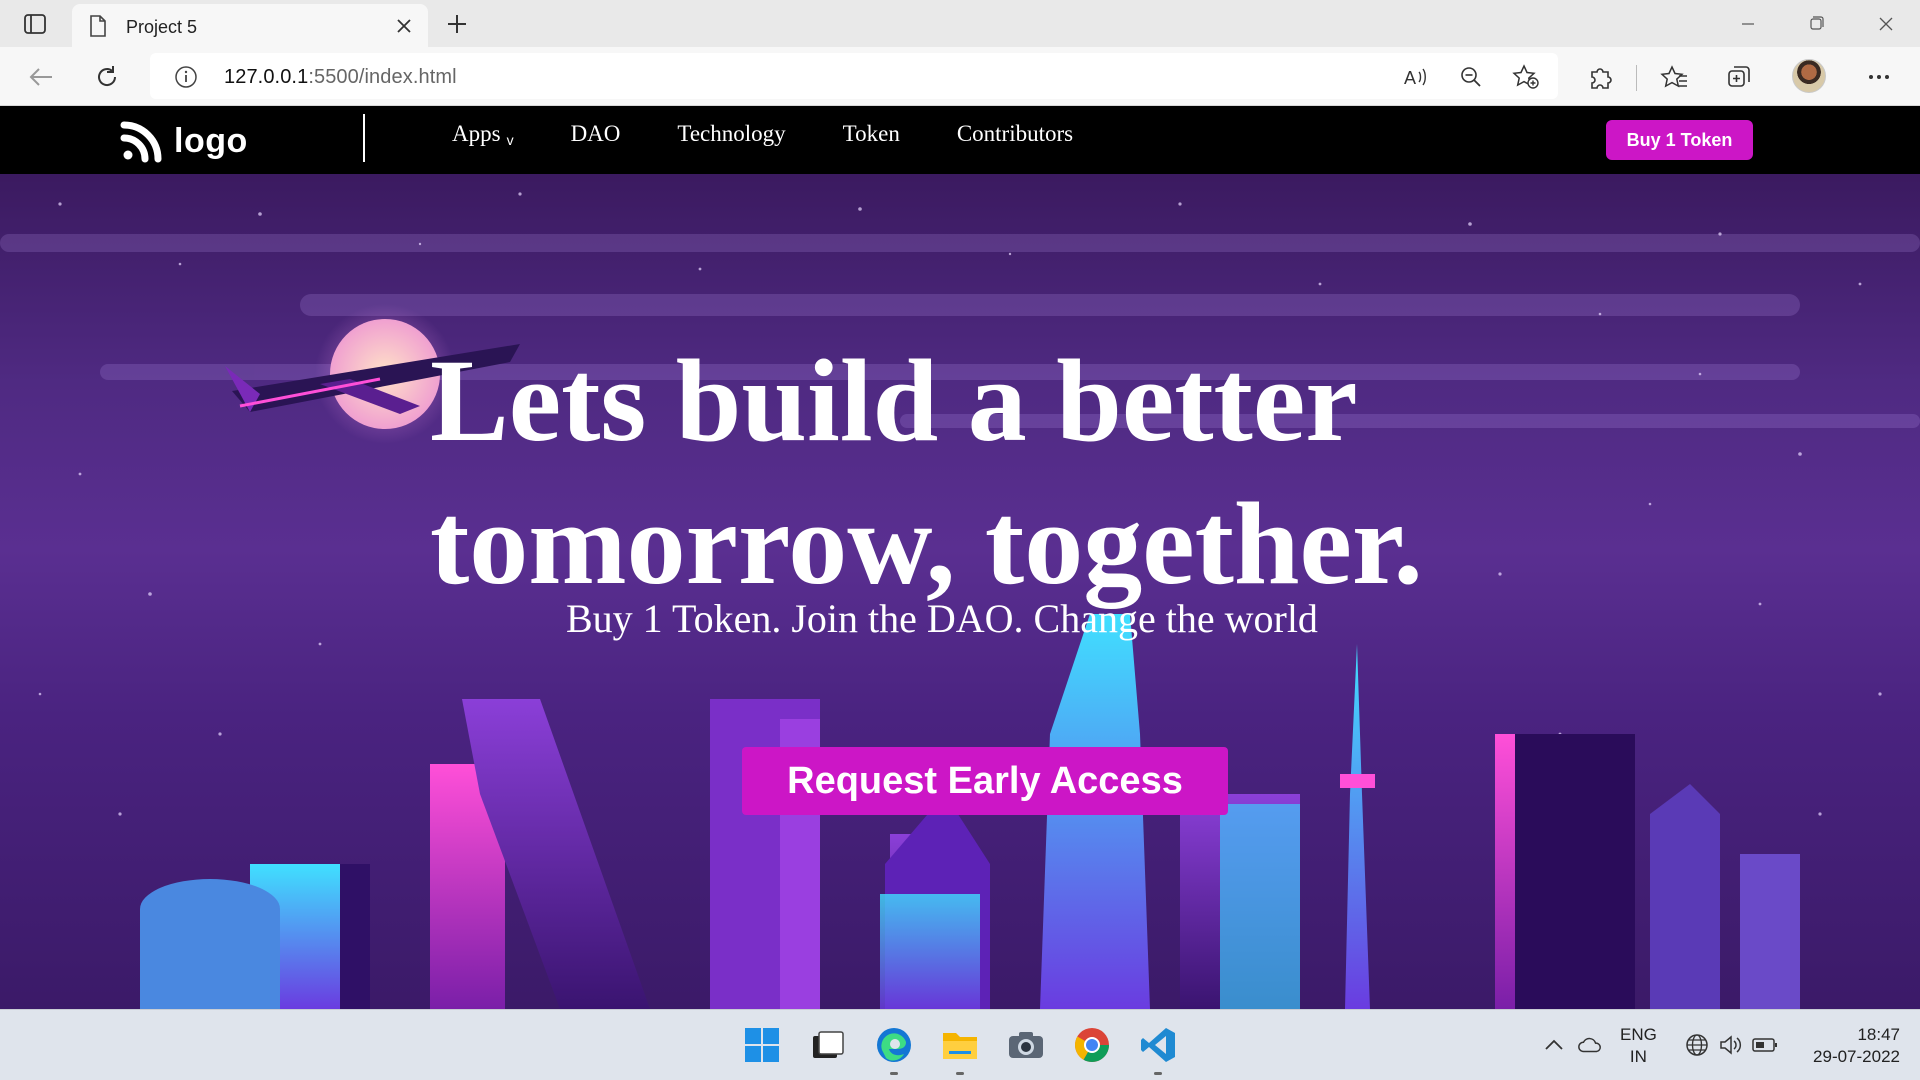 This screenshot has height=1080, width=1920. Describe the element at coordinates (1636, 78) in the screenshot. I see `toolbar-separator` at that location.